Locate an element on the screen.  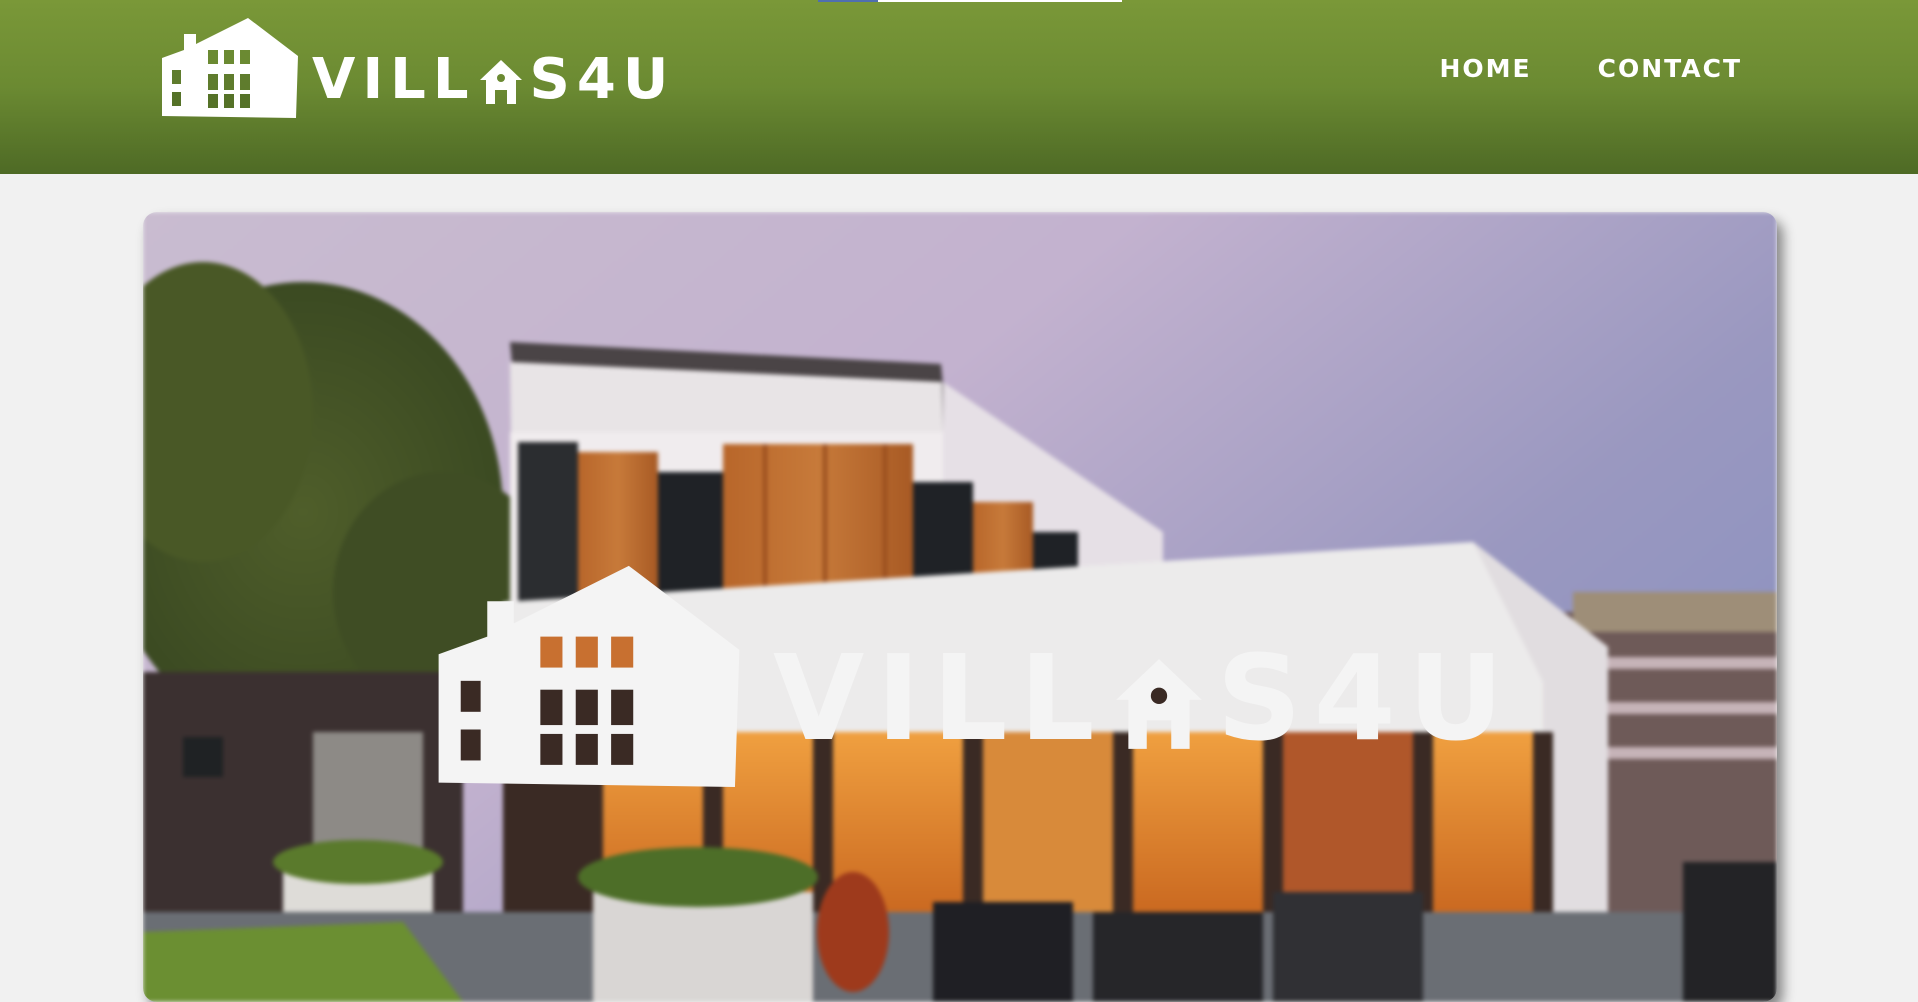
brand-text-part2: S4U is located at coordinates (602, 79).